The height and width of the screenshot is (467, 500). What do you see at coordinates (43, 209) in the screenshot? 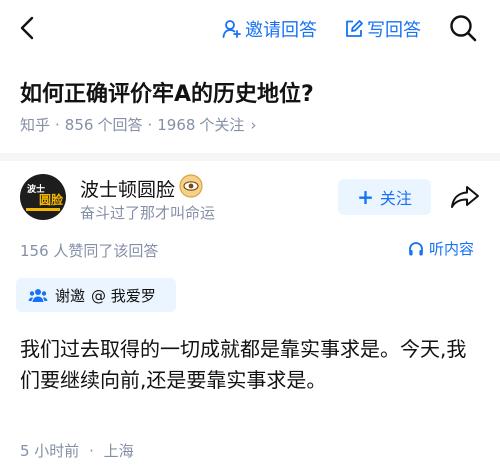
I see `avatar-stripe` at bounding box center [43, 209].